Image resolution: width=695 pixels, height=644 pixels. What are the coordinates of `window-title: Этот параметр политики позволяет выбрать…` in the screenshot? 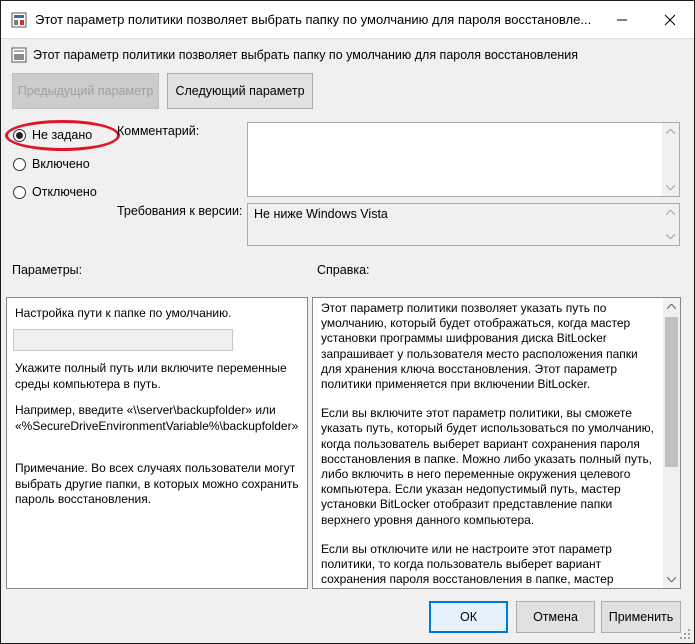 It's located at (313, 19).